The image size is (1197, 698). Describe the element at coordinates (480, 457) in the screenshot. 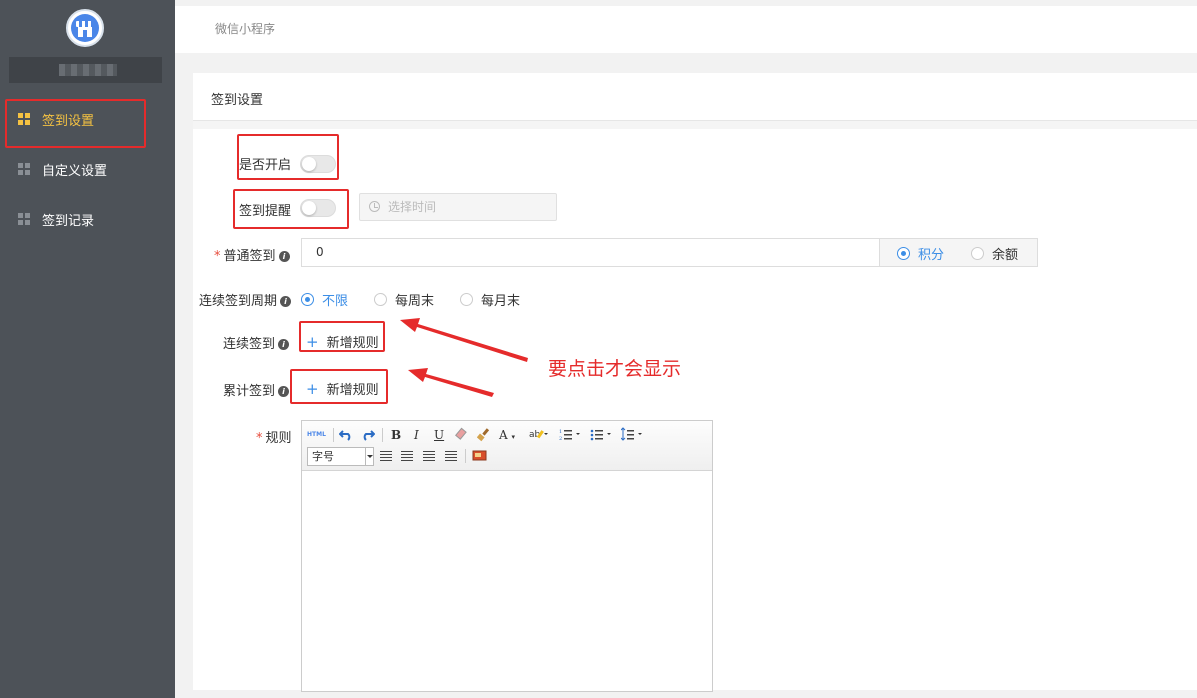

I see `insert-image-icon` at that location.